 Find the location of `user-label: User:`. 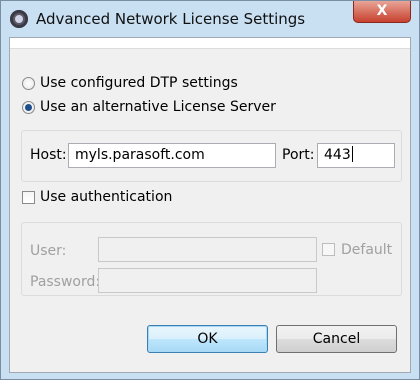

user-label: User: is located at coordinates (48, 251).